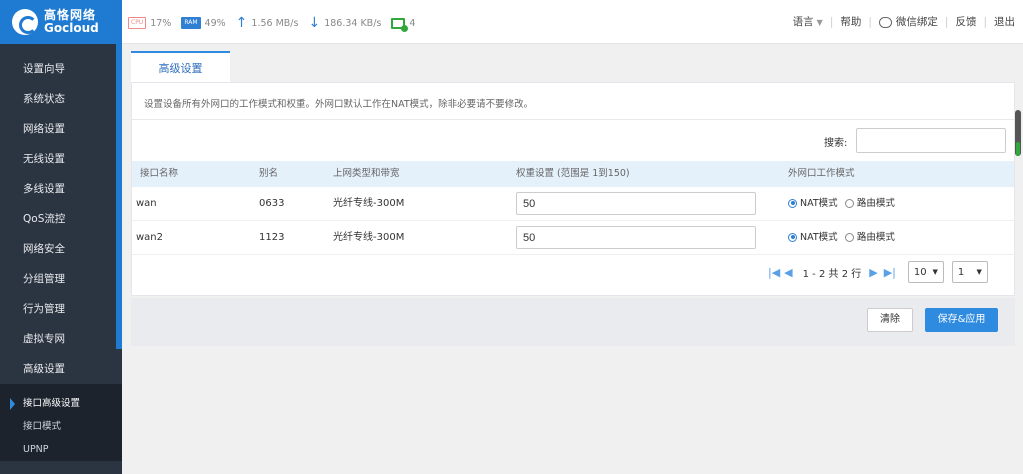 This screenshot has height=474, width=1023. Describe the element at coordinates (885, 22) in the screenshot. I see `wechat-icon` at that location.